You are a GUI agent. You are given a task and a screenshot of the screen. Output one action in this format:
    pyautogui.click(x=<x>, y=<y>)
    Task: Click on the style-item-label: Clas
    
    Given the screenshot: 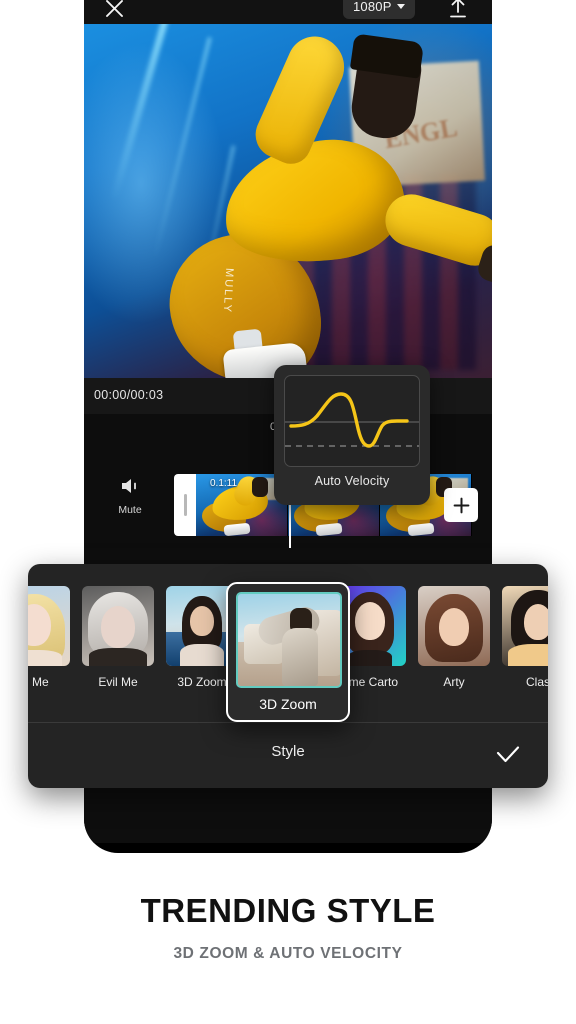 What is the action you would take?
    pyautogui.click(x=536, y=682)
    